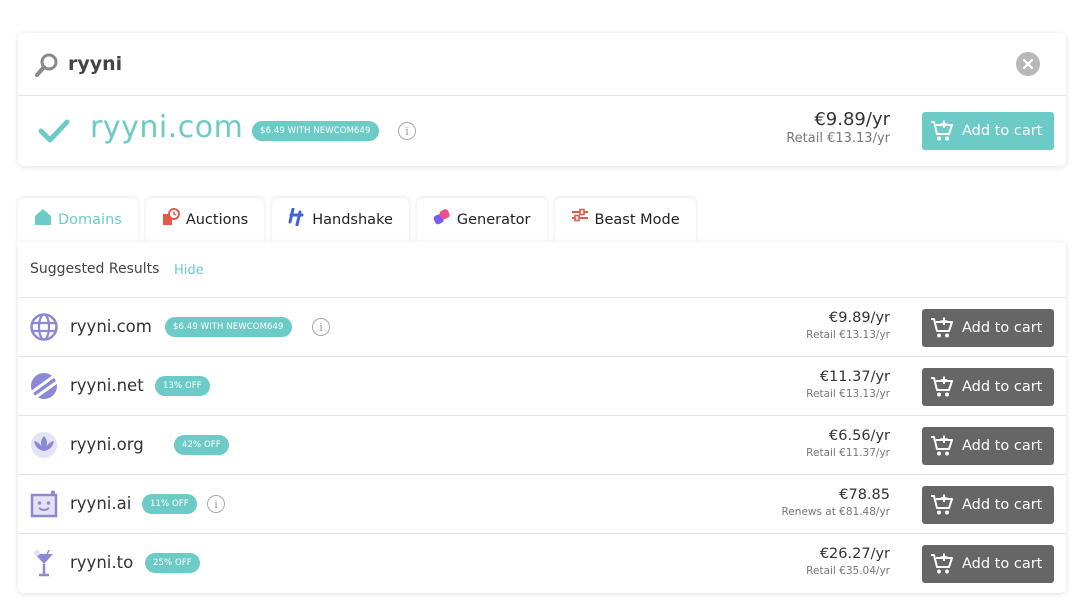  I want to click on generator-icon, so click(441, 217).